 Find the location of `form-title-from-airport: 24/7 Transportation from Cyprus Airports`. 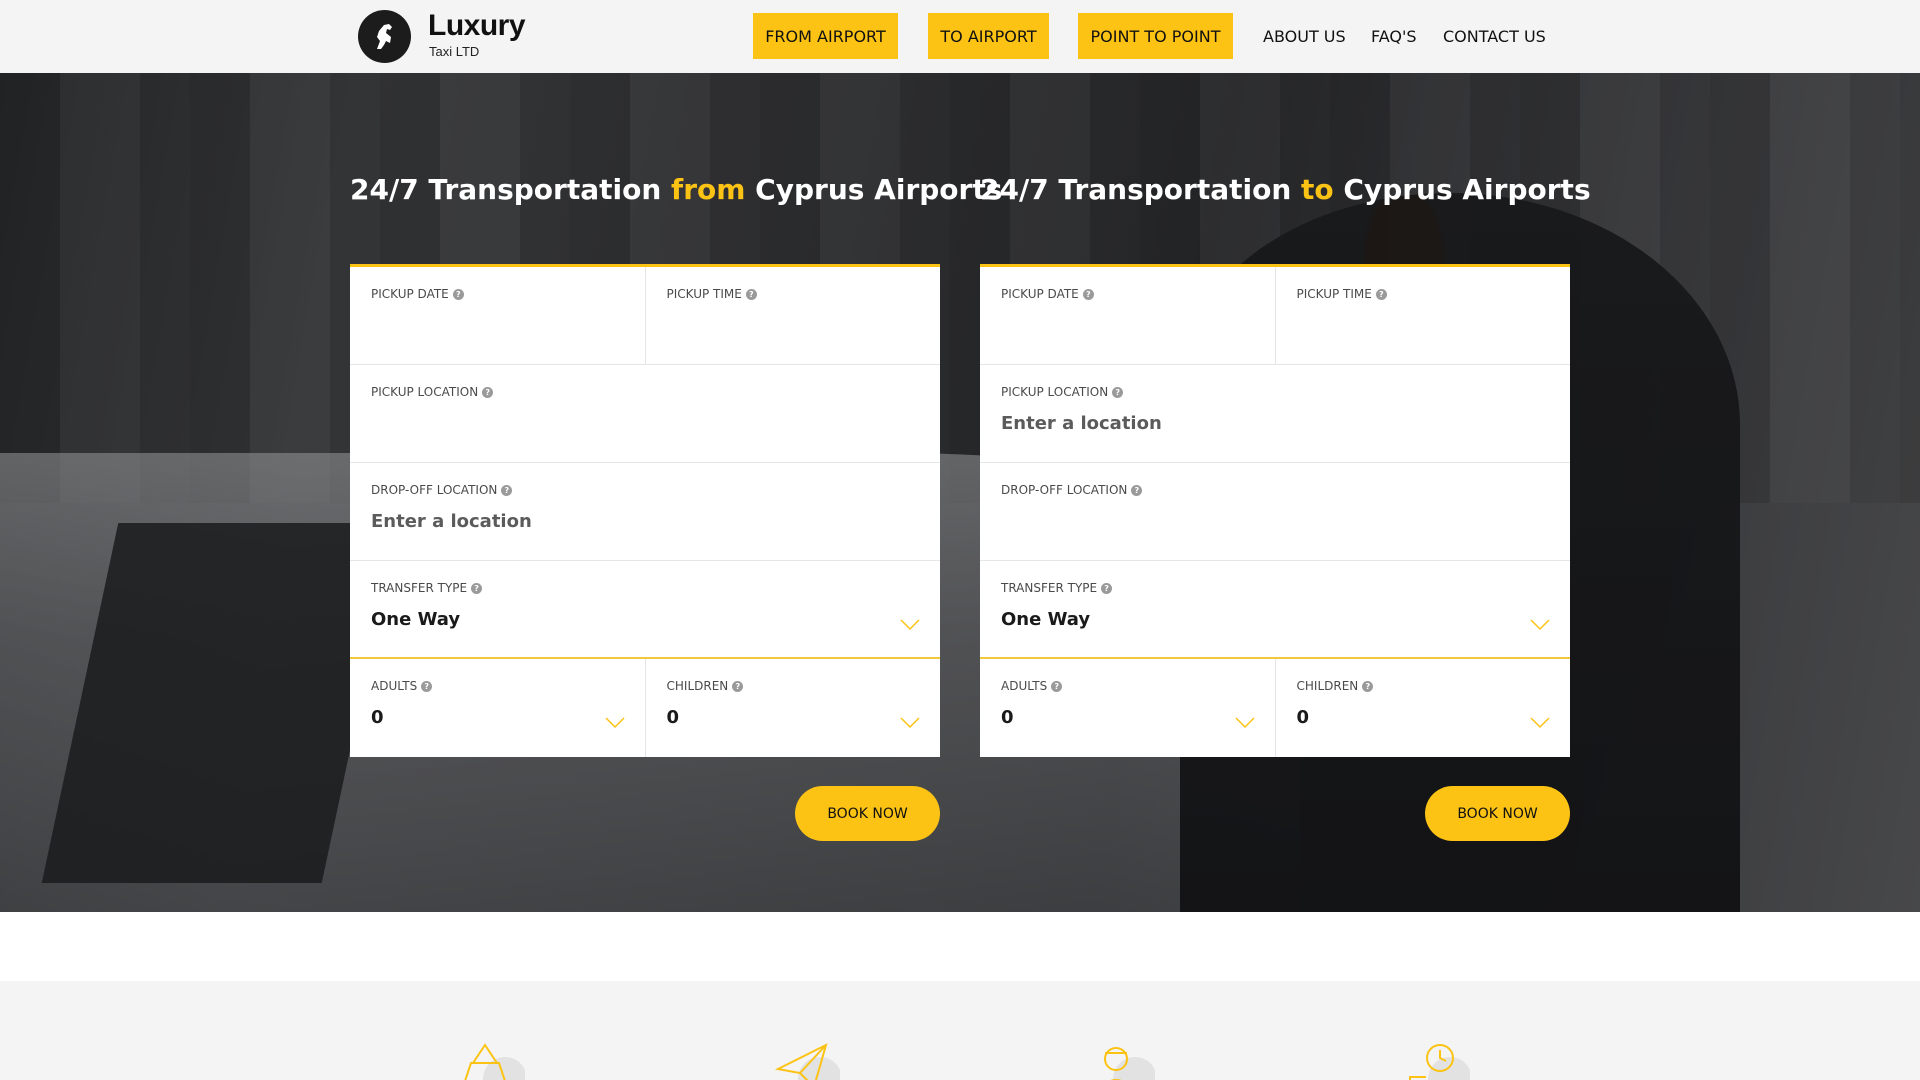

form-title-from-airport: 24/7 Transportation from Cyprus Airports is located at coordinates (676, 189).